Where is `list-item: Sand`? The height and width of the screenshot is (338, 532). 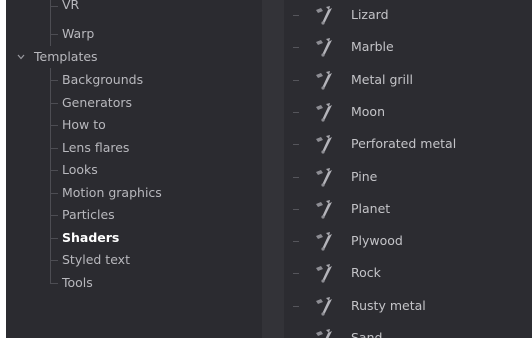 list-item: Sand is located at coordinates (408, 330).